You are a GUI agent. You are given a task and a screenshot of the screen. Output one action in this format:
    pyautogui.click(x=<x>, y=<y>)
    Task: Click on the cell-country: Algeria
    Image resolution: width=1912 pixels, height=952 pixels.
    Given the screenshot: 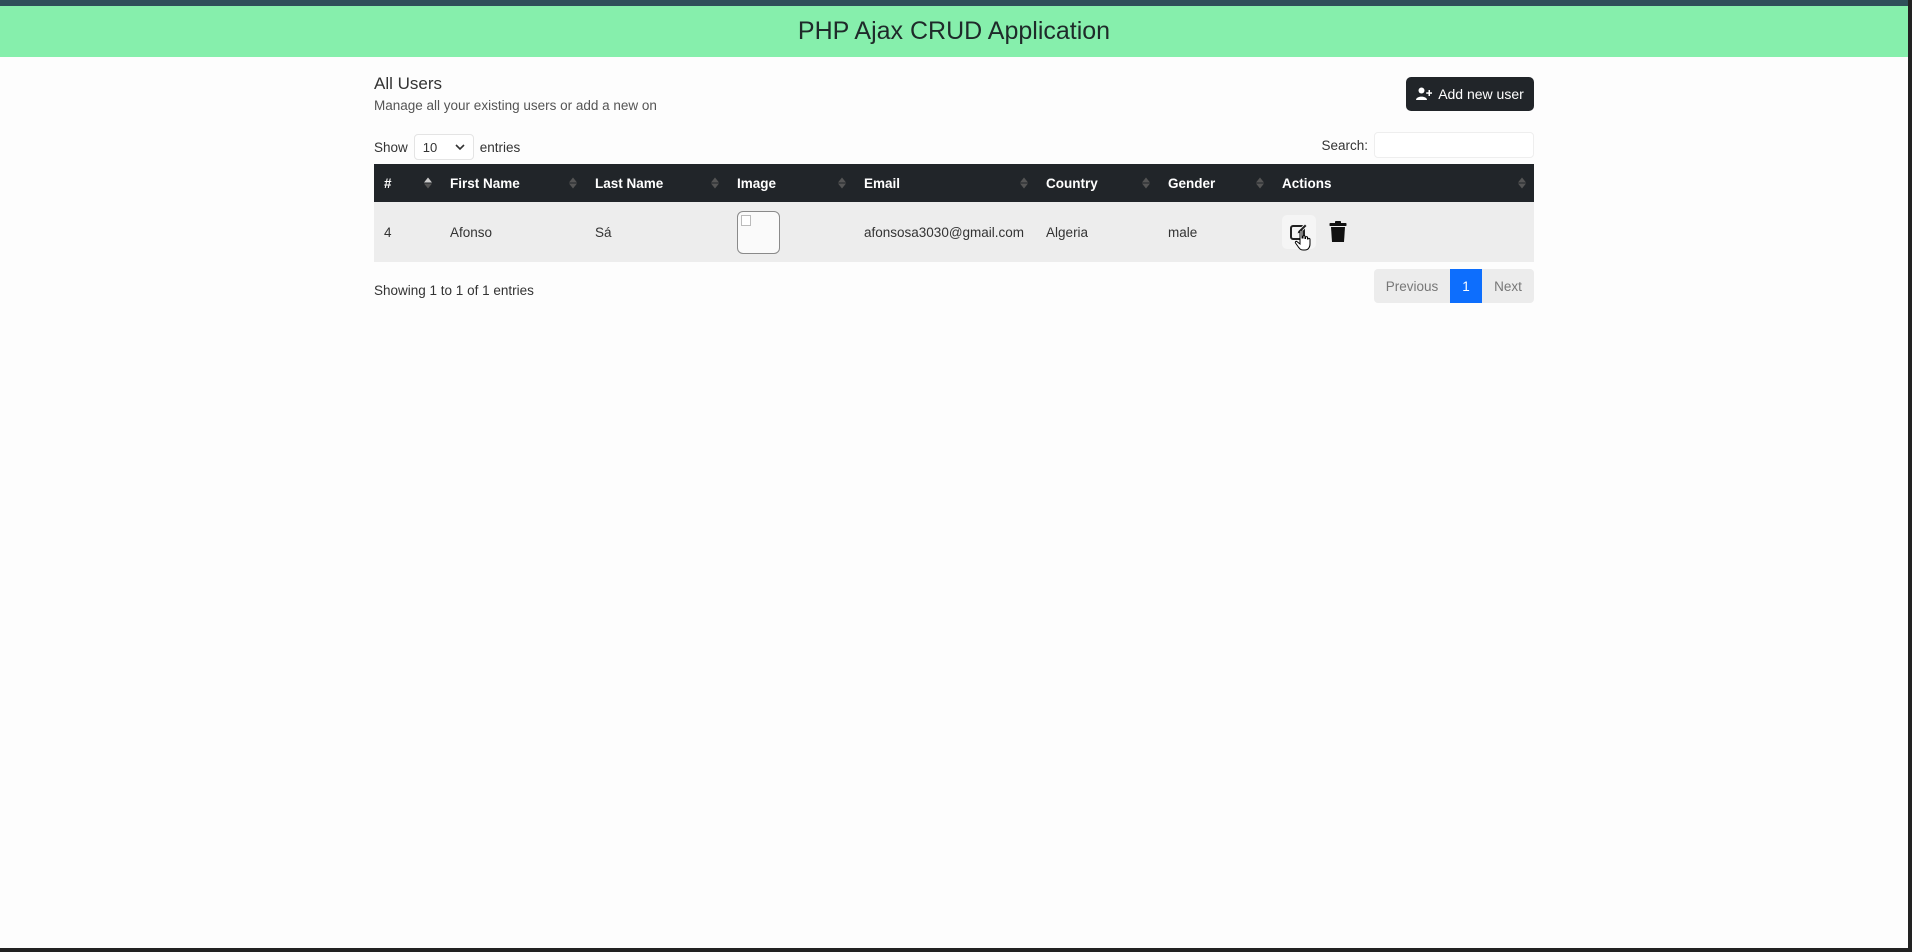 What is the action you would take?
    pyautogui.click(x=1067, y=232)
    